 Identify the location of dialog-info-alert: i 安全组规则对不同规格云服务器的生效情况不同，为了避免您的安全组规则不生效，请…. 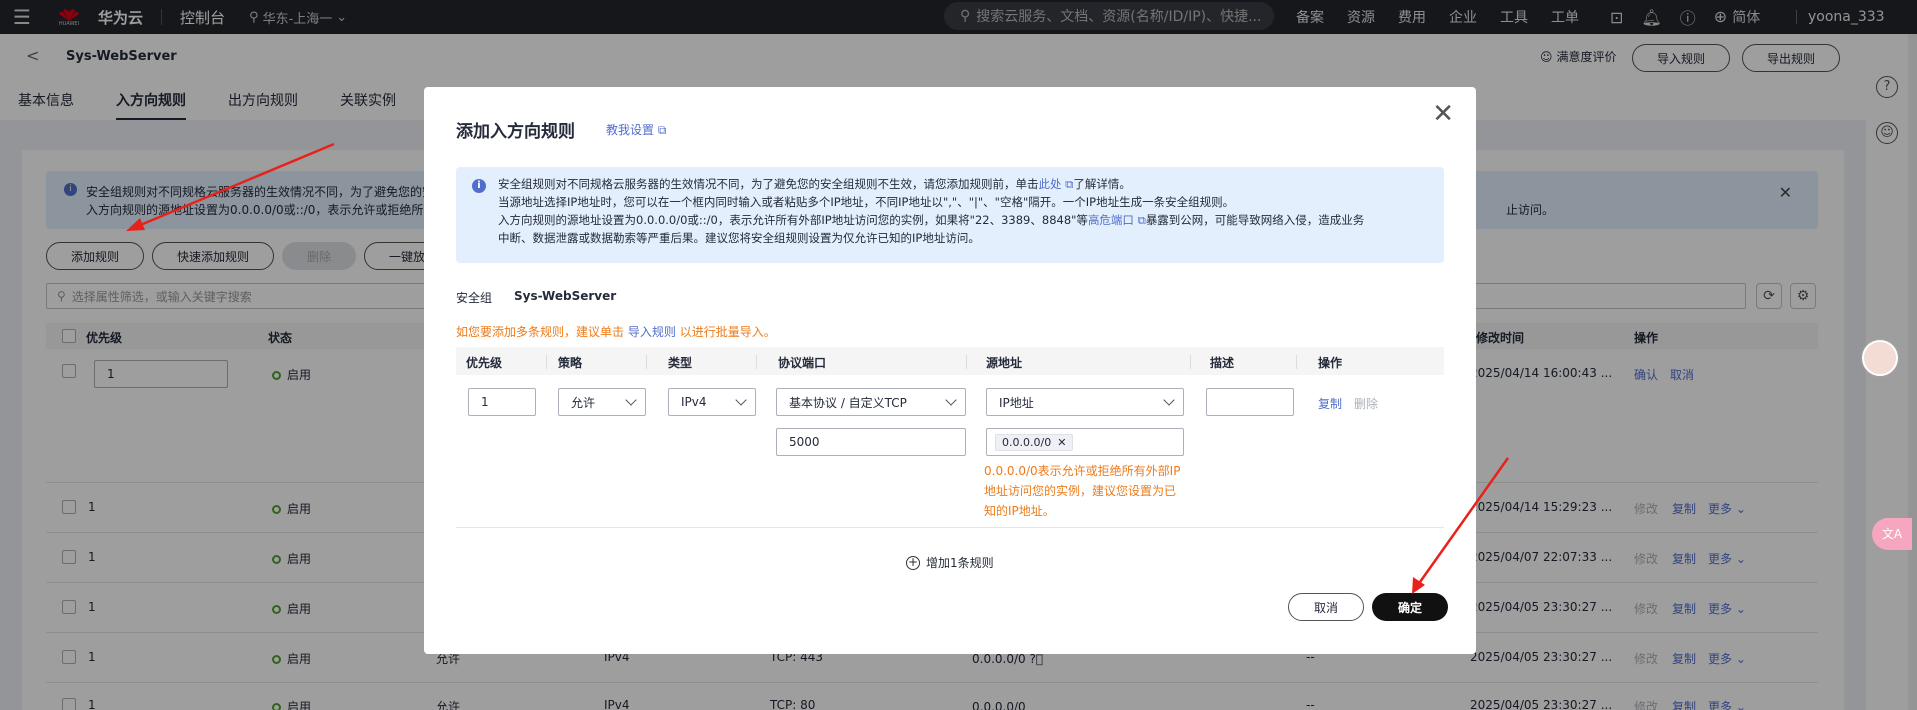
(950, 215).